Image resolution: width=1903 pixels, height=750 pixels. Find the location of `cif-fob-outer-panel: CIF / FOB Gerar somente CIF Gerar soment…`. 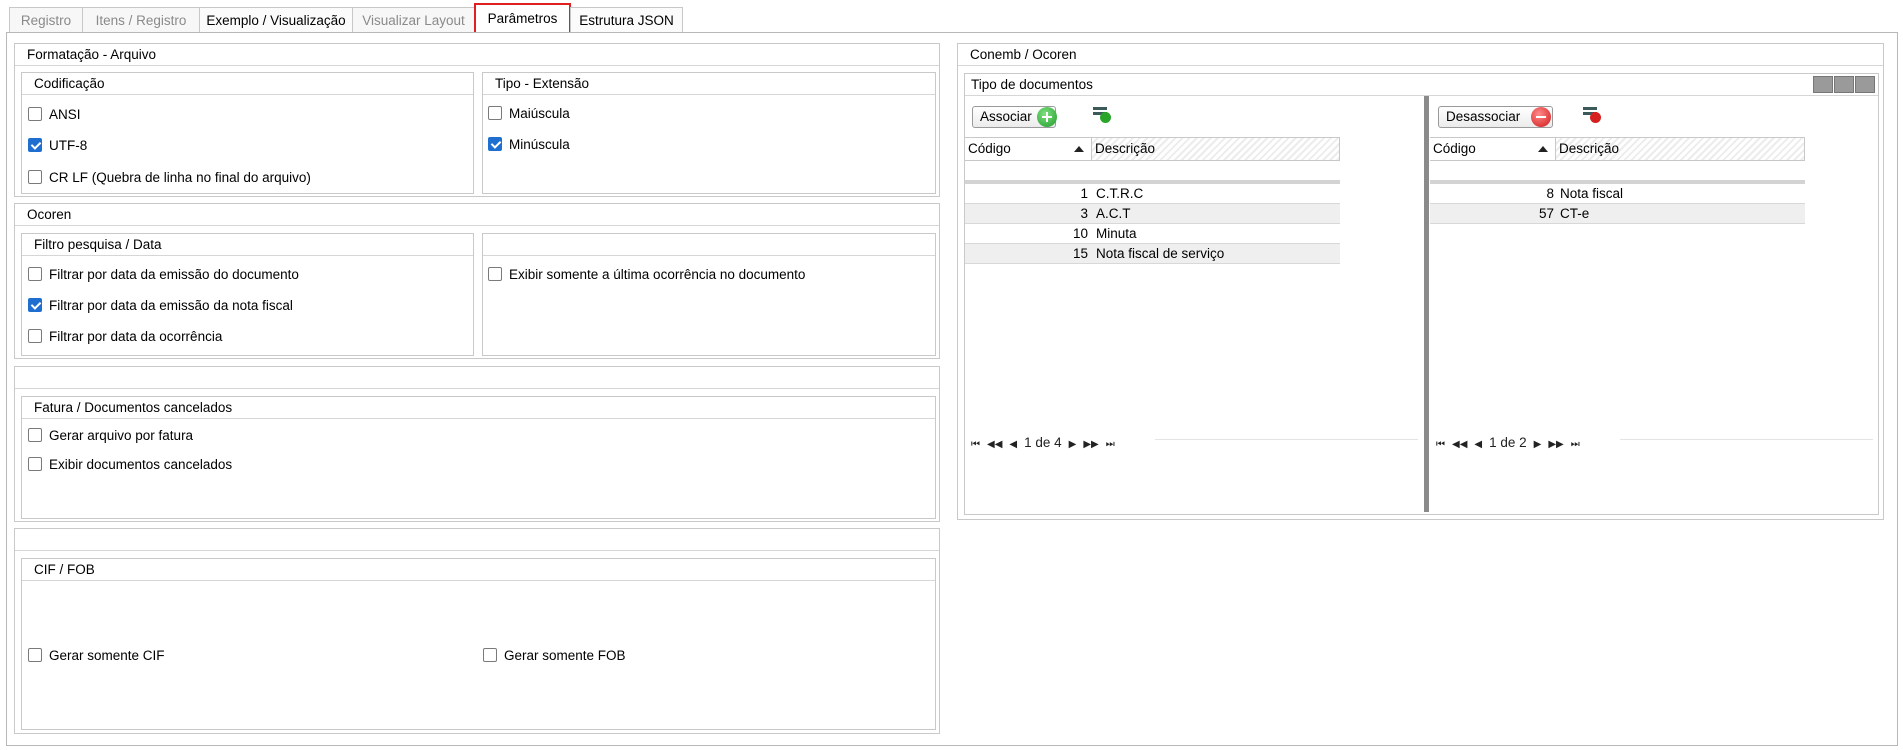

cif-fob-outer-panel: CIF / FOB Gerar somente CIF Gerar soment… is located at coordinates (477, 631).